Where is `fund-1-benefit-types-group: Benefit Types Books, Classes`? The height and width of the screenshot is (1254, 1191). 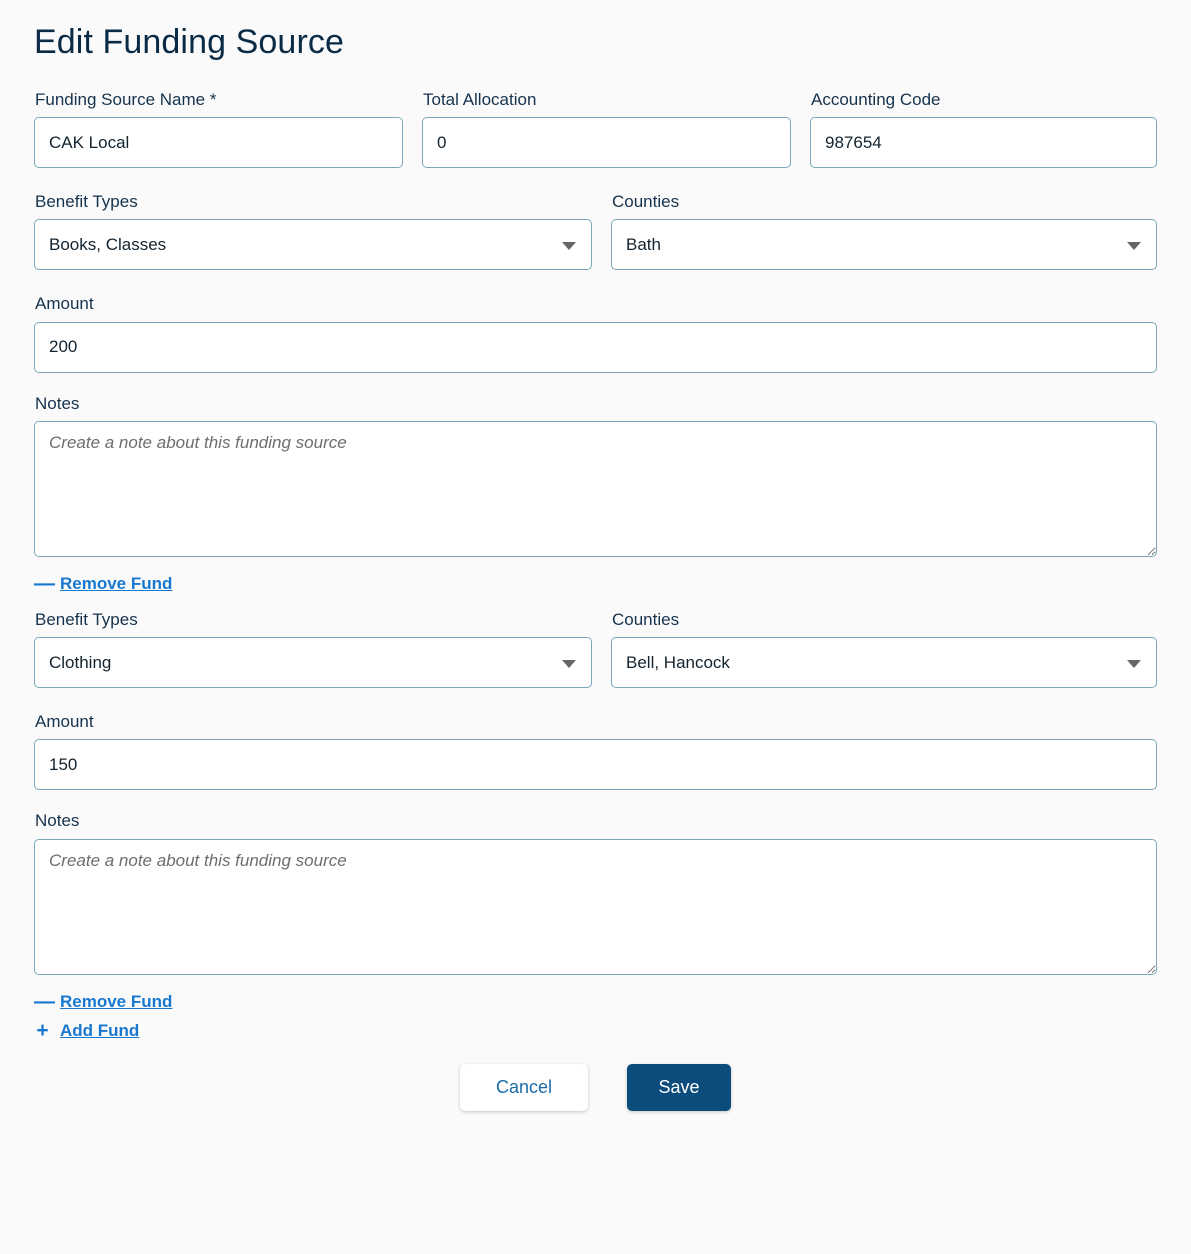
fund-1-benefit-types-group: Benefit Types Books, Classes is located at coordinates (313, 231).